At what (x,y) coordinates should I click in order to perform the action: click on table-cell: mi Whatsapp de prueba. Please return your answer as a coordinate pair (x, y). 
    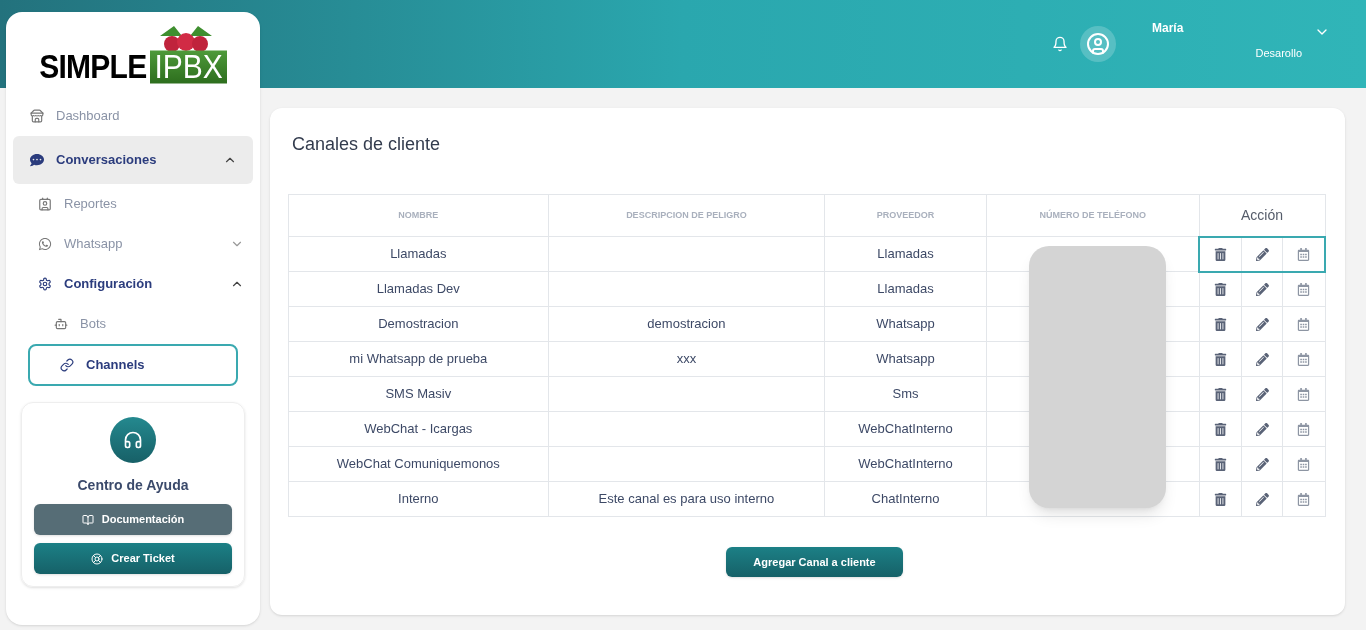
    Looking at the image, I should click on (418, 359).